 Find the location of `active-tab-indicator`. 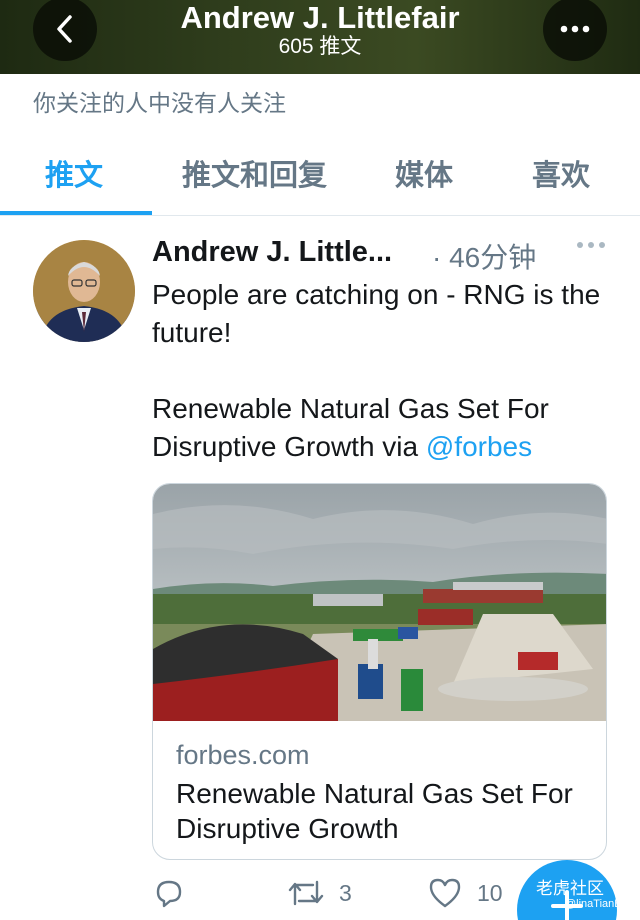

active-tab-indicator is located at coordinates (76, 213).